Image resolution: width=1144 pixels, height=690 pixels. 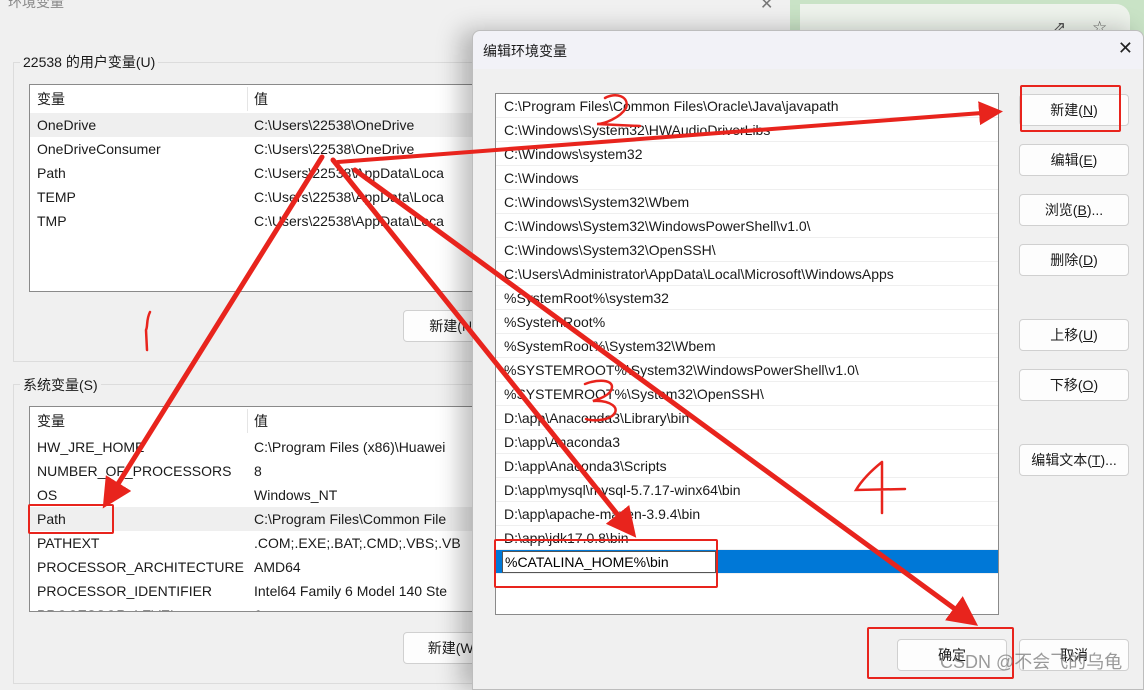 What do you see at coordinates (1031, 662) in the screenshot?
I see `watermark: CSDN @不会飞的乌龟` at bounding box center [1031, 662].